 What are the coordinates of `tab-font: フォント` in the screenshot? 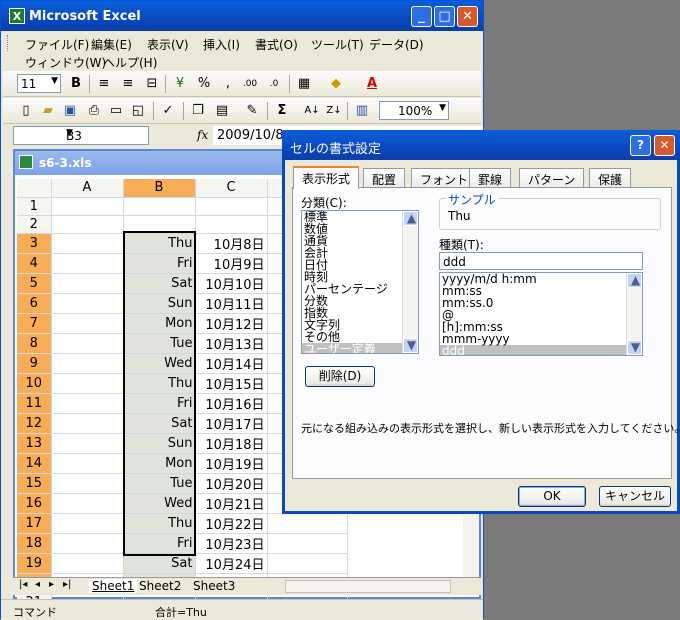 It's located at (444, 178).